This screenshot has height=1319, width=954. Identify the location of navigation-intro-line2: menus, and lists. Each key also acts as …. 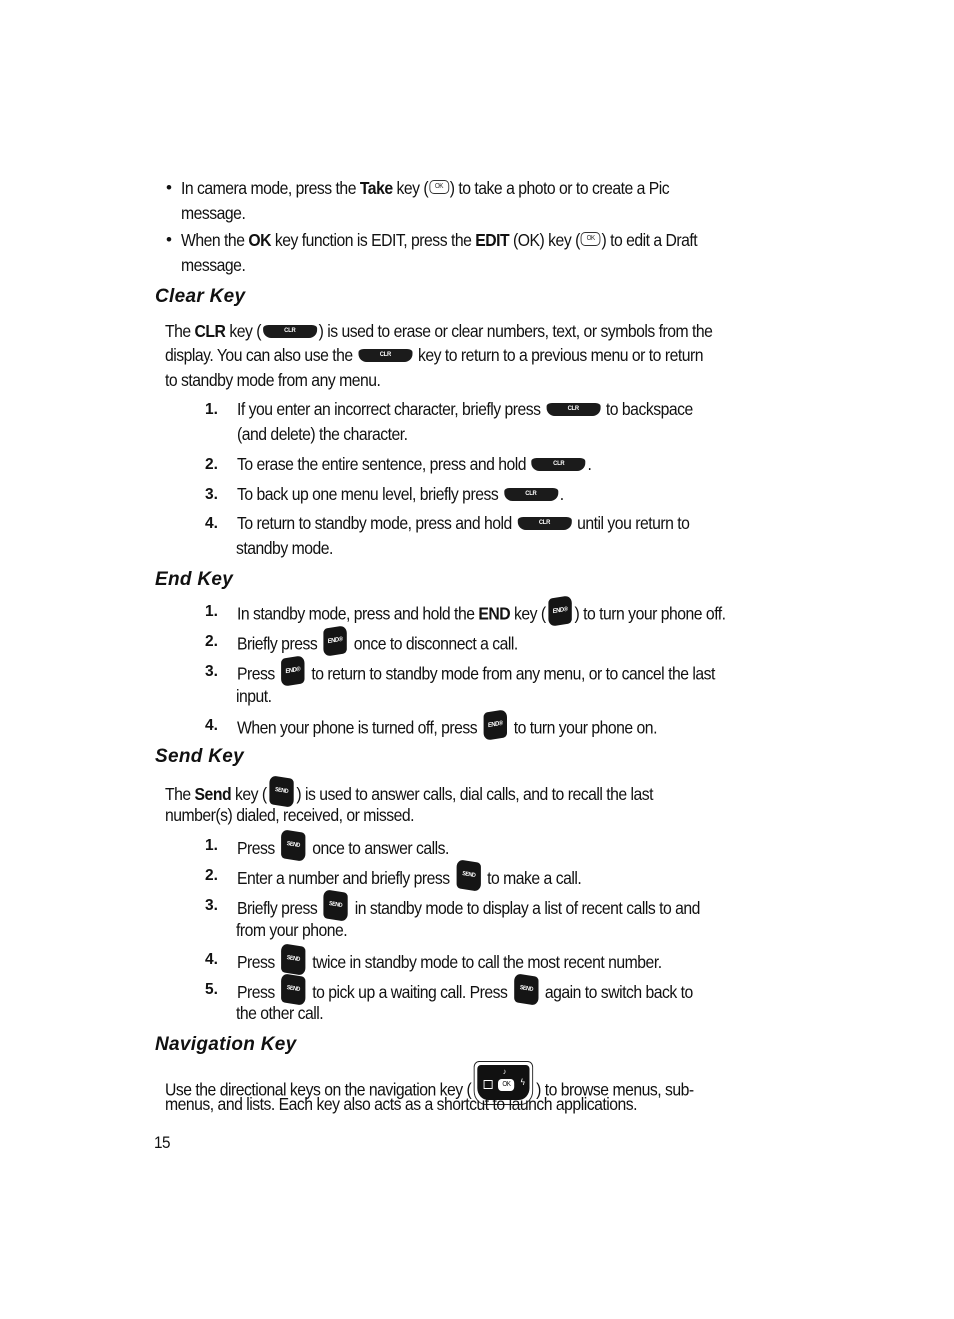
(401, 1104).